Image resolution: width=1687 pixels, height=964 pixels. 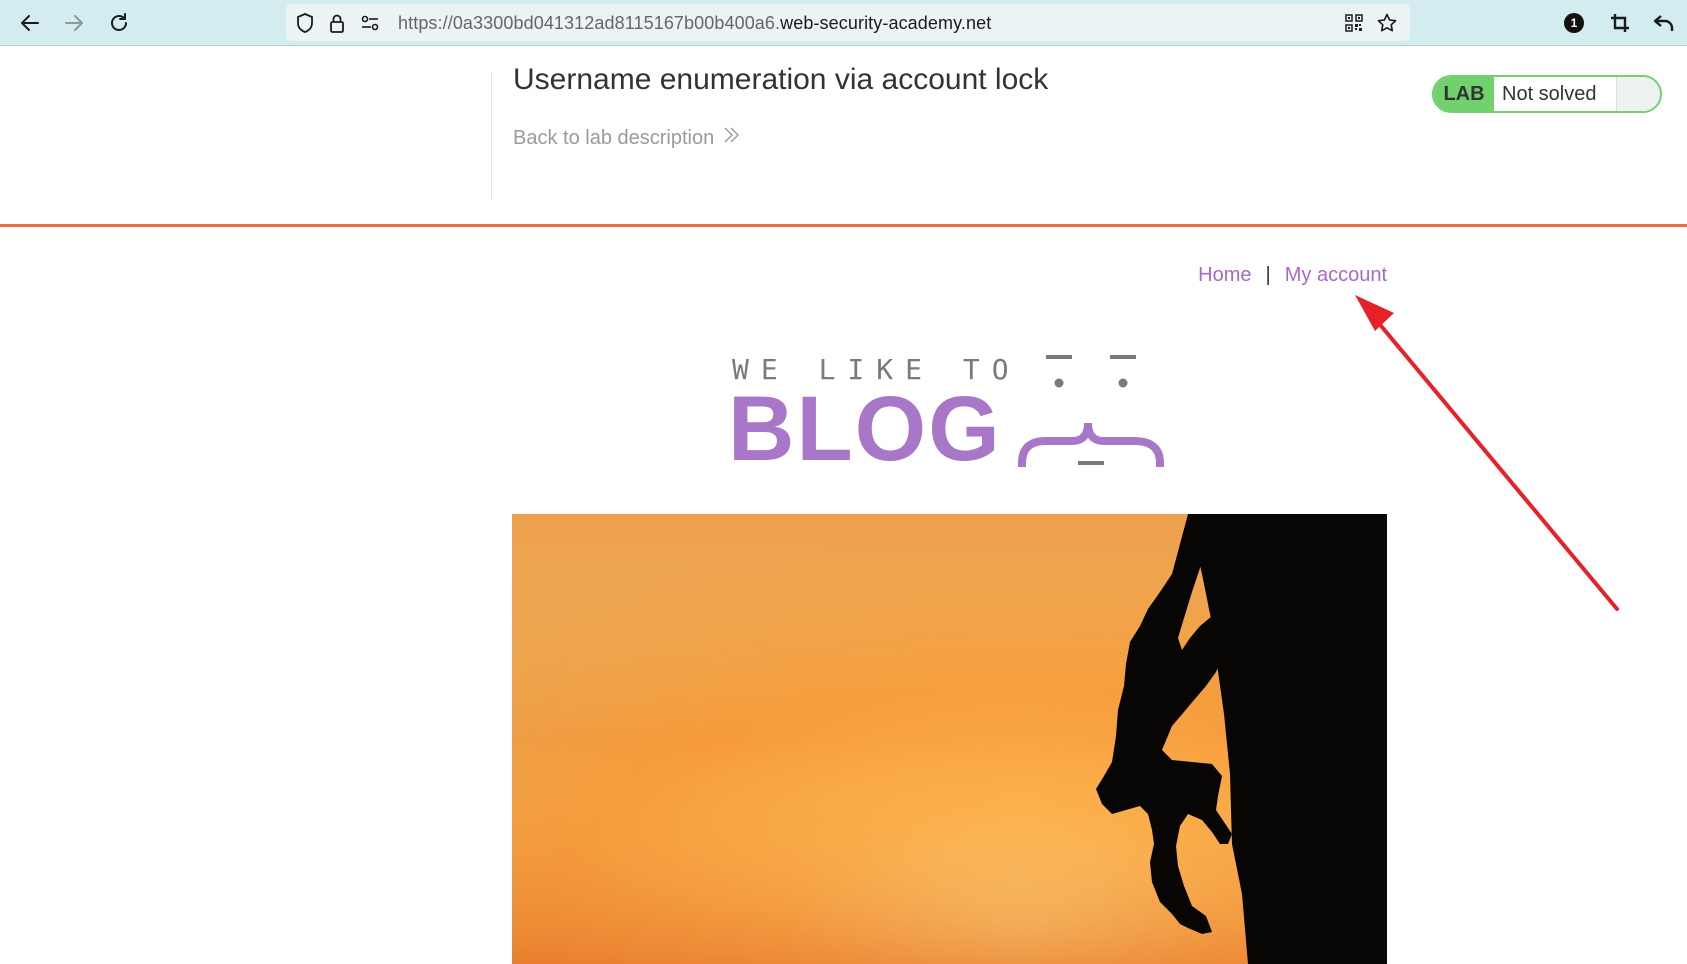 I want to click on undo-icon, so click(x=1664, y=23).